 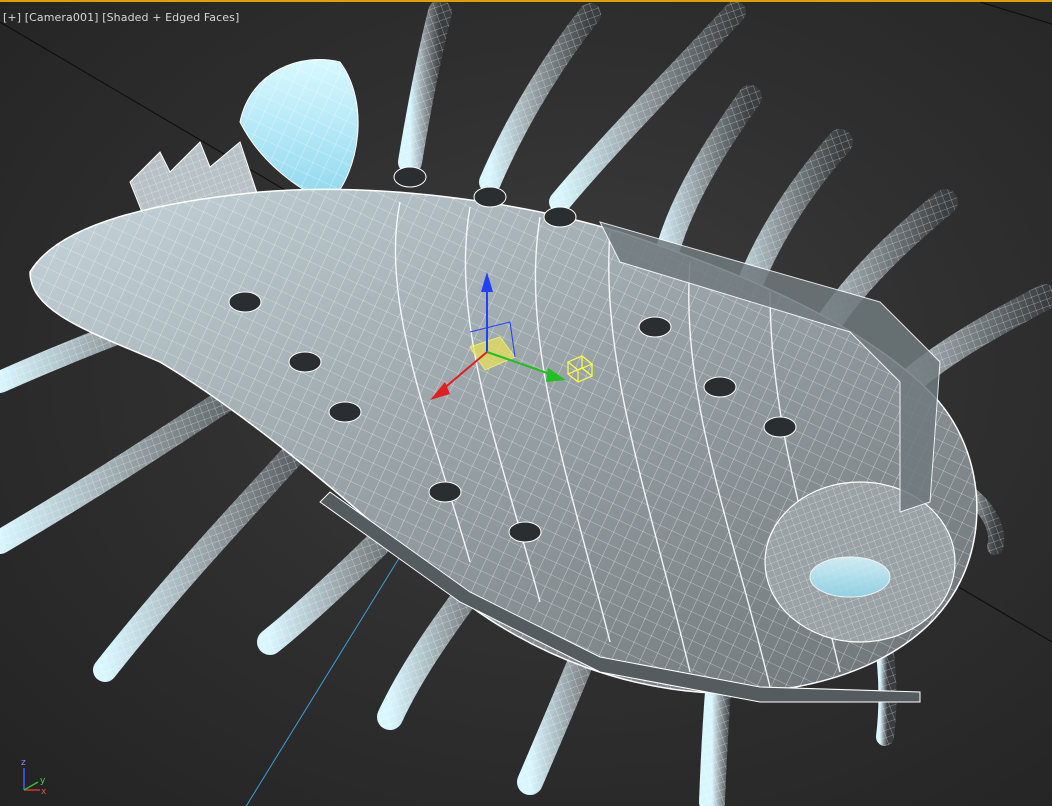 I want to click on tripod-y-label: y, so click(x=43, y=781).